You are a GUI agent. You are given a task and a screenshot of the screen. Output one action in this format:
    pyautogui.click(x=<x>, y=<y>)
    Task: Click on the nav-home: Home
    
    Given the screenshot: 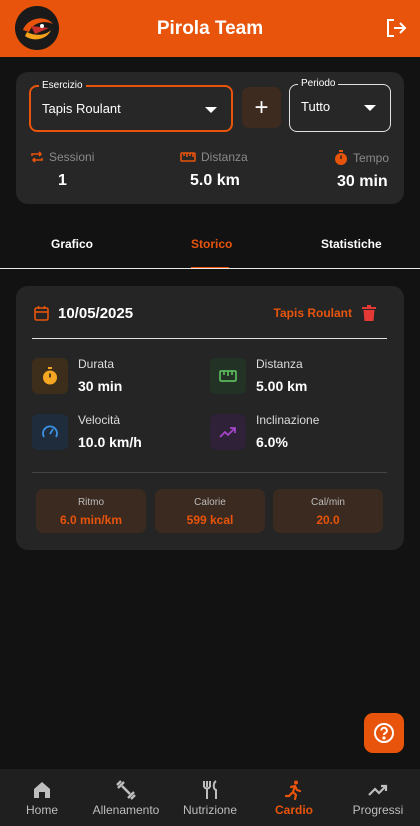 What is the action you would take?
    pyautogui.click(x=42, y=797)
    